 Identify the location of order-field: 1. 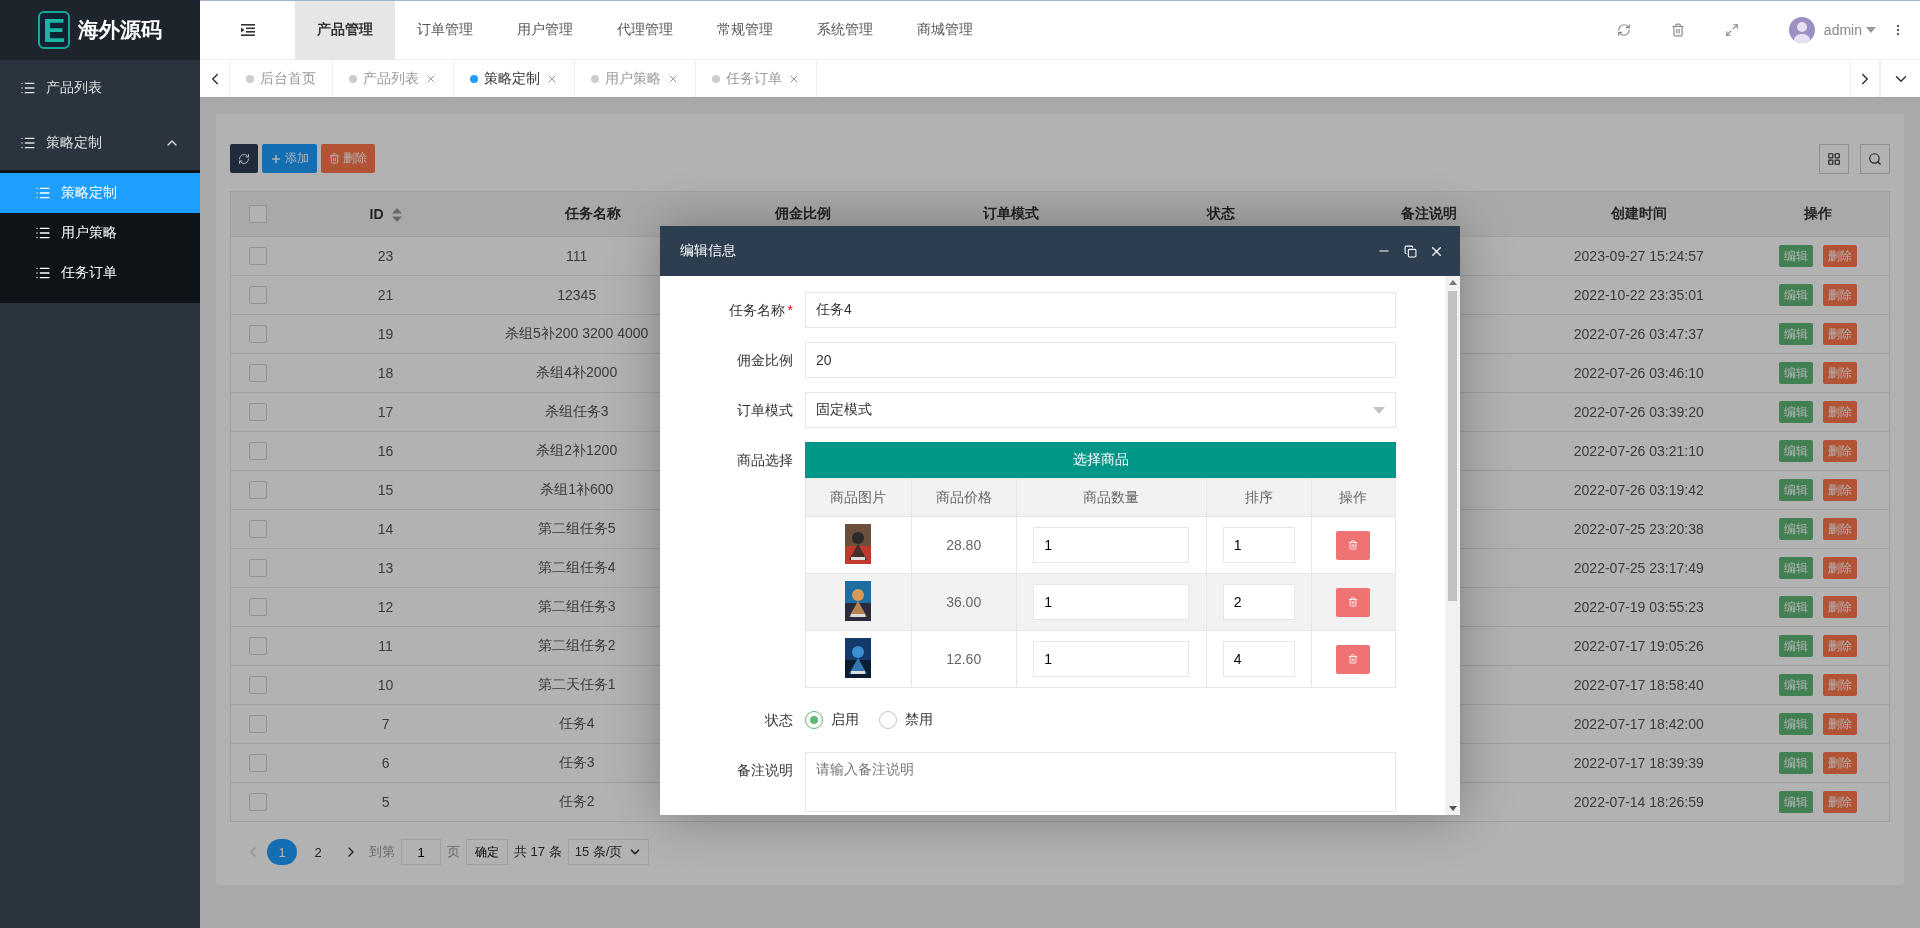
(1258, 545).